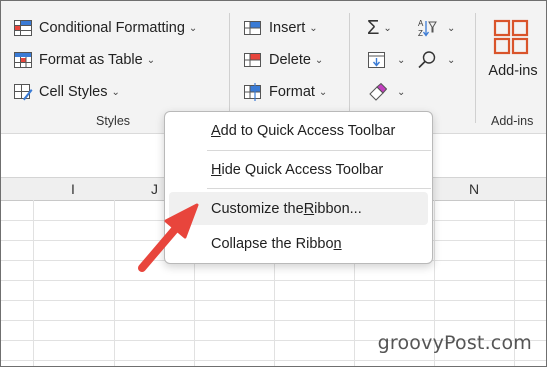 The width and height of the screenshot is (547, 367). What do you see at coordinates (154, 189) in the screenshot?
I see `column-header-j: J` at bounding box center [154, 189].